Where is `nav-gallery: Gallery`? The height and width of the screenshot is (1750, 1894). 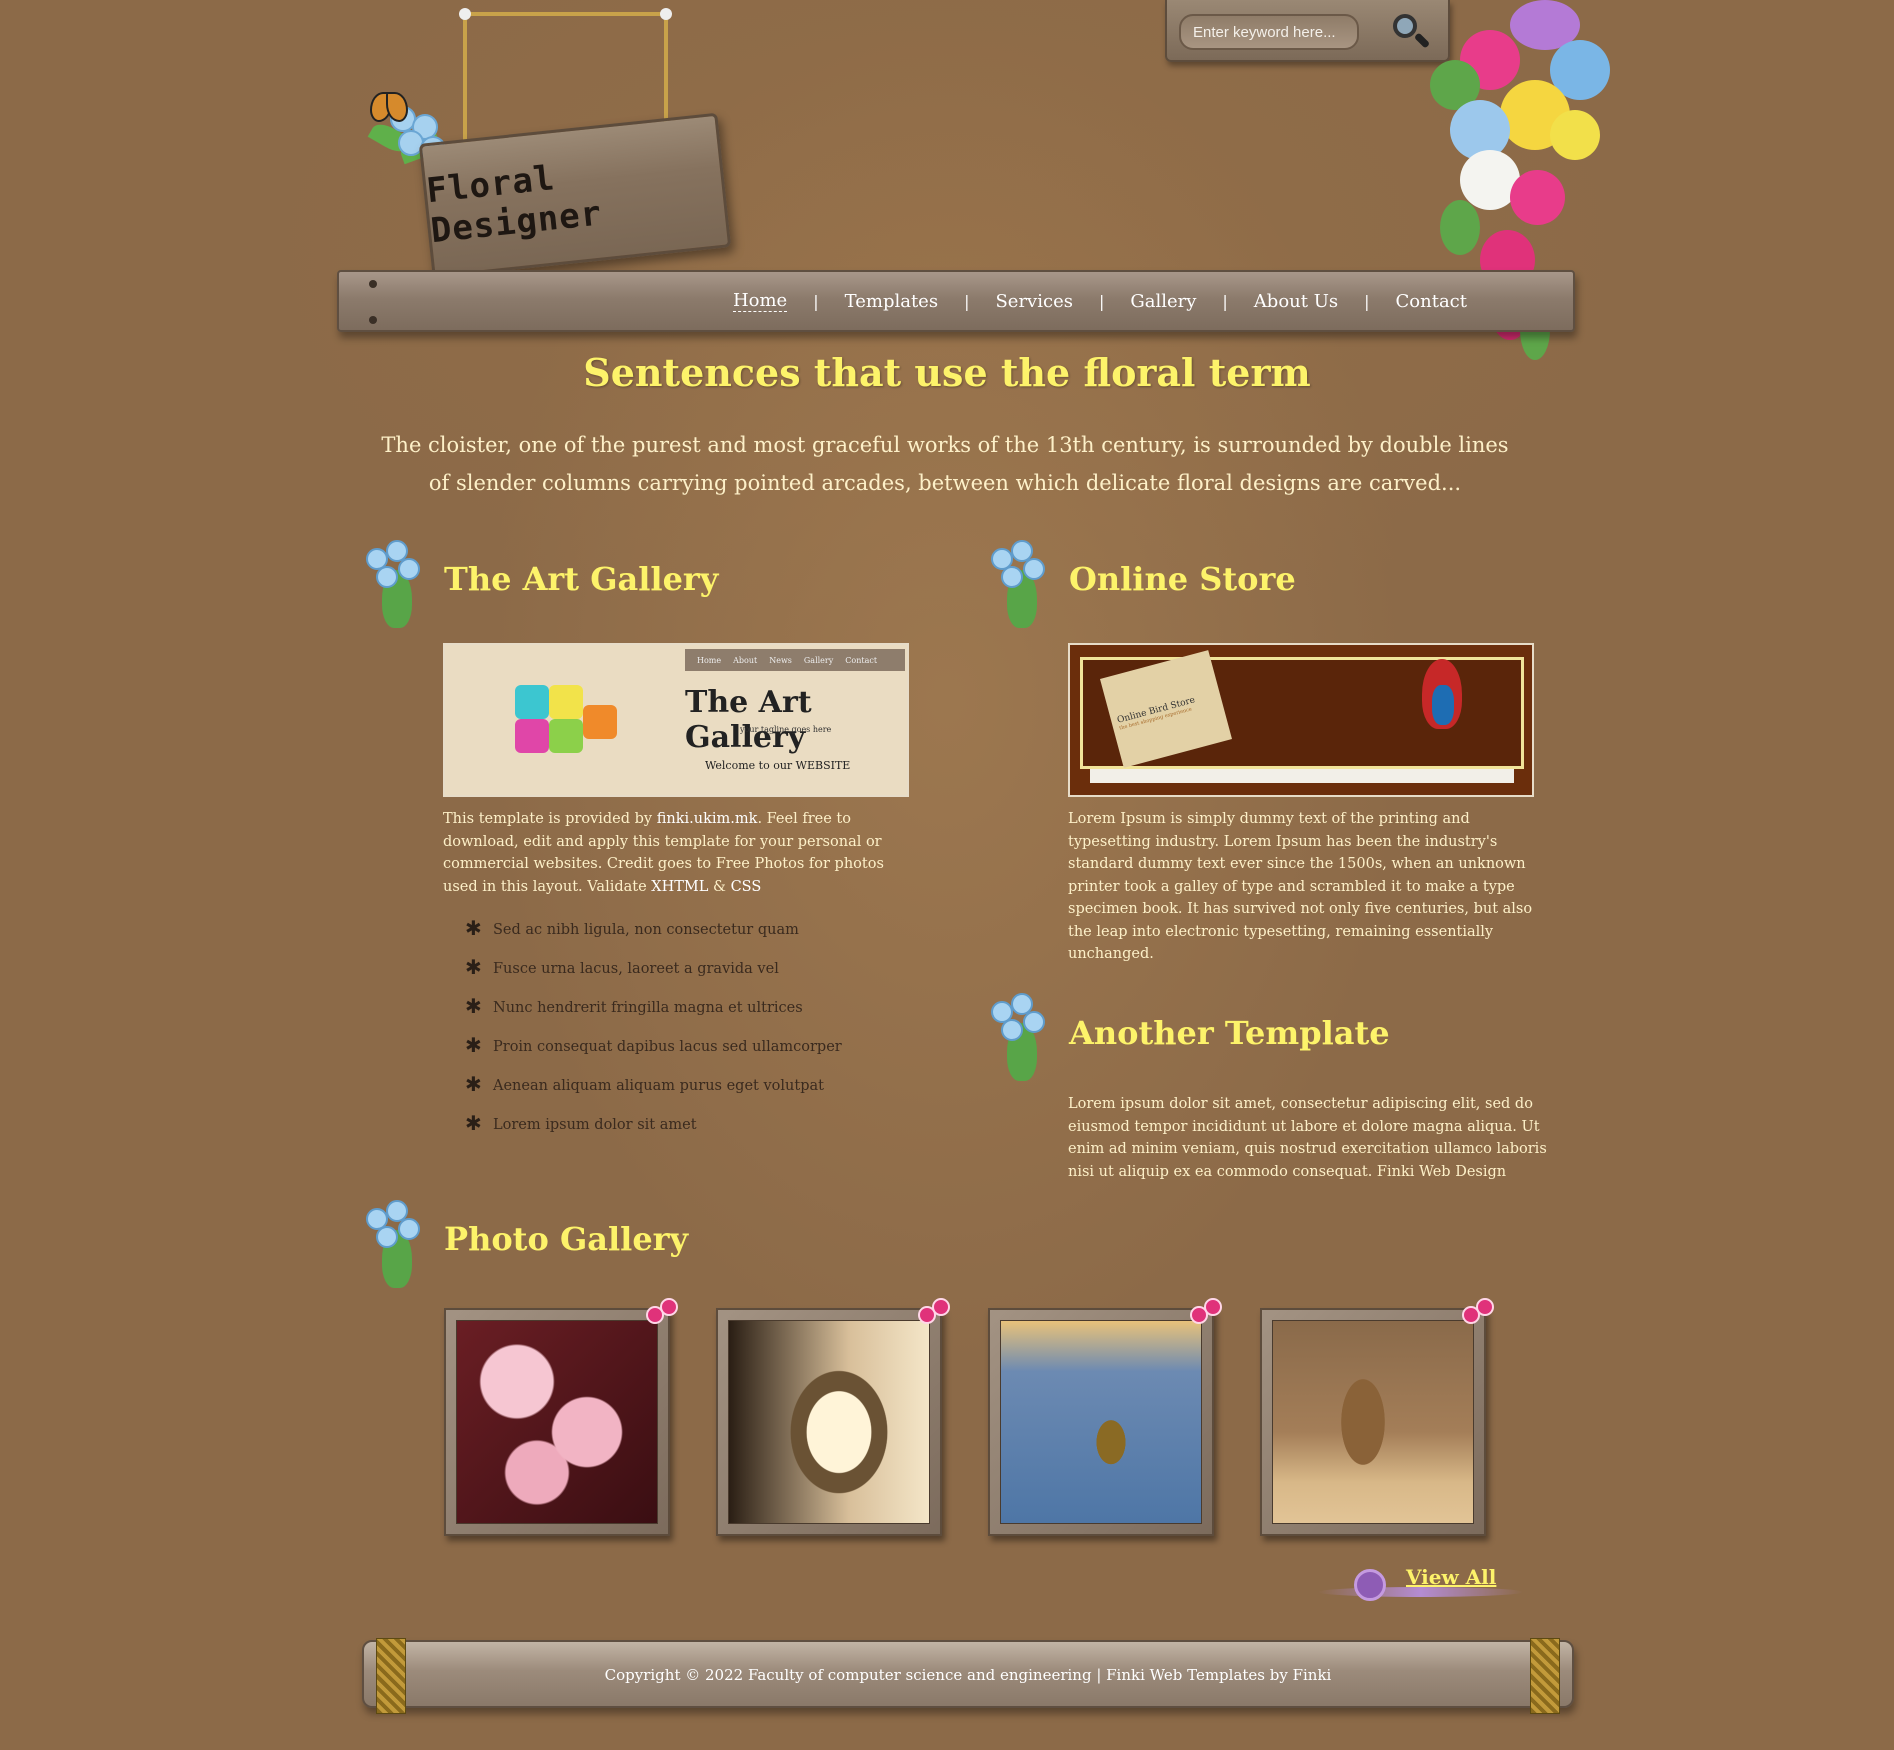
nav-gallery: Gallery is located at coordinates (1163, 301).